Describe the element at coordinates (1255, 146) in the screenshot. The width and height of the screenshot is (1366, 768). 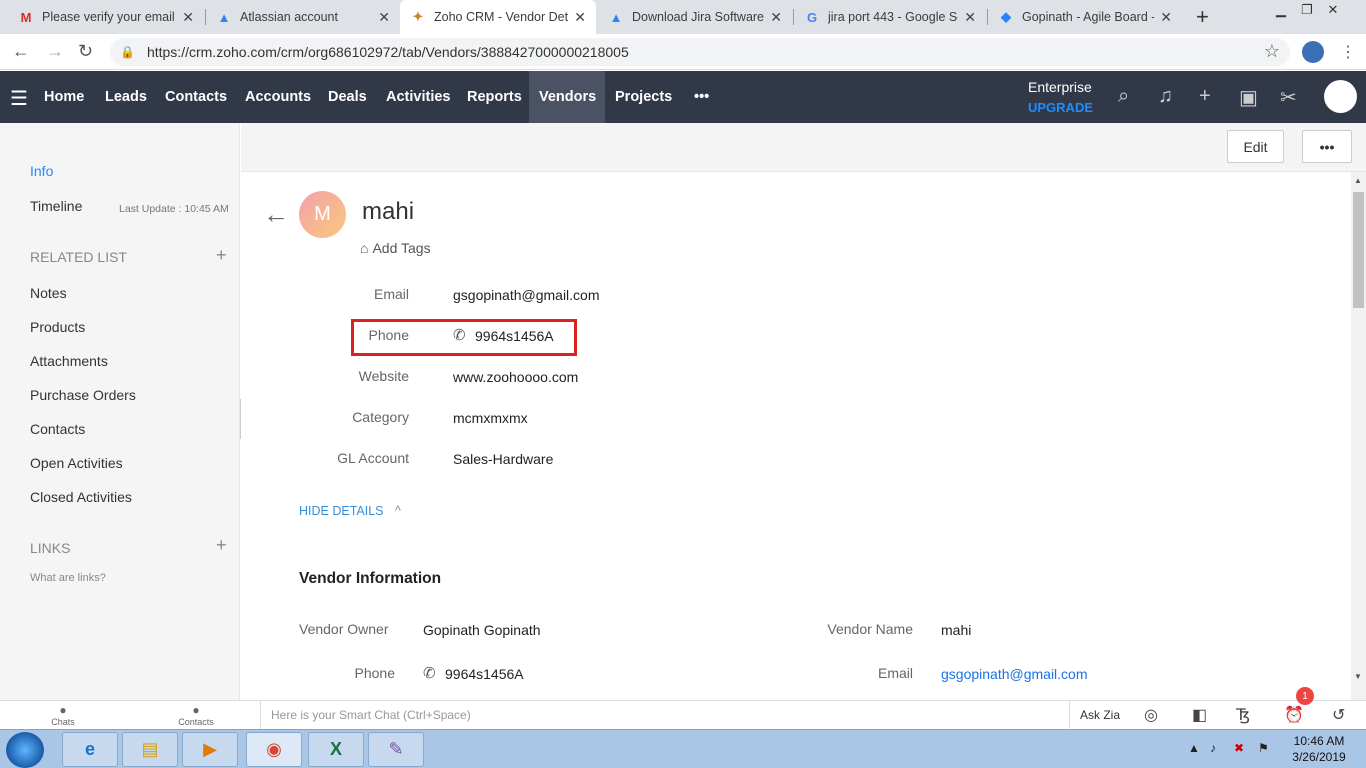
I see `edit-button: Edit` at that location.